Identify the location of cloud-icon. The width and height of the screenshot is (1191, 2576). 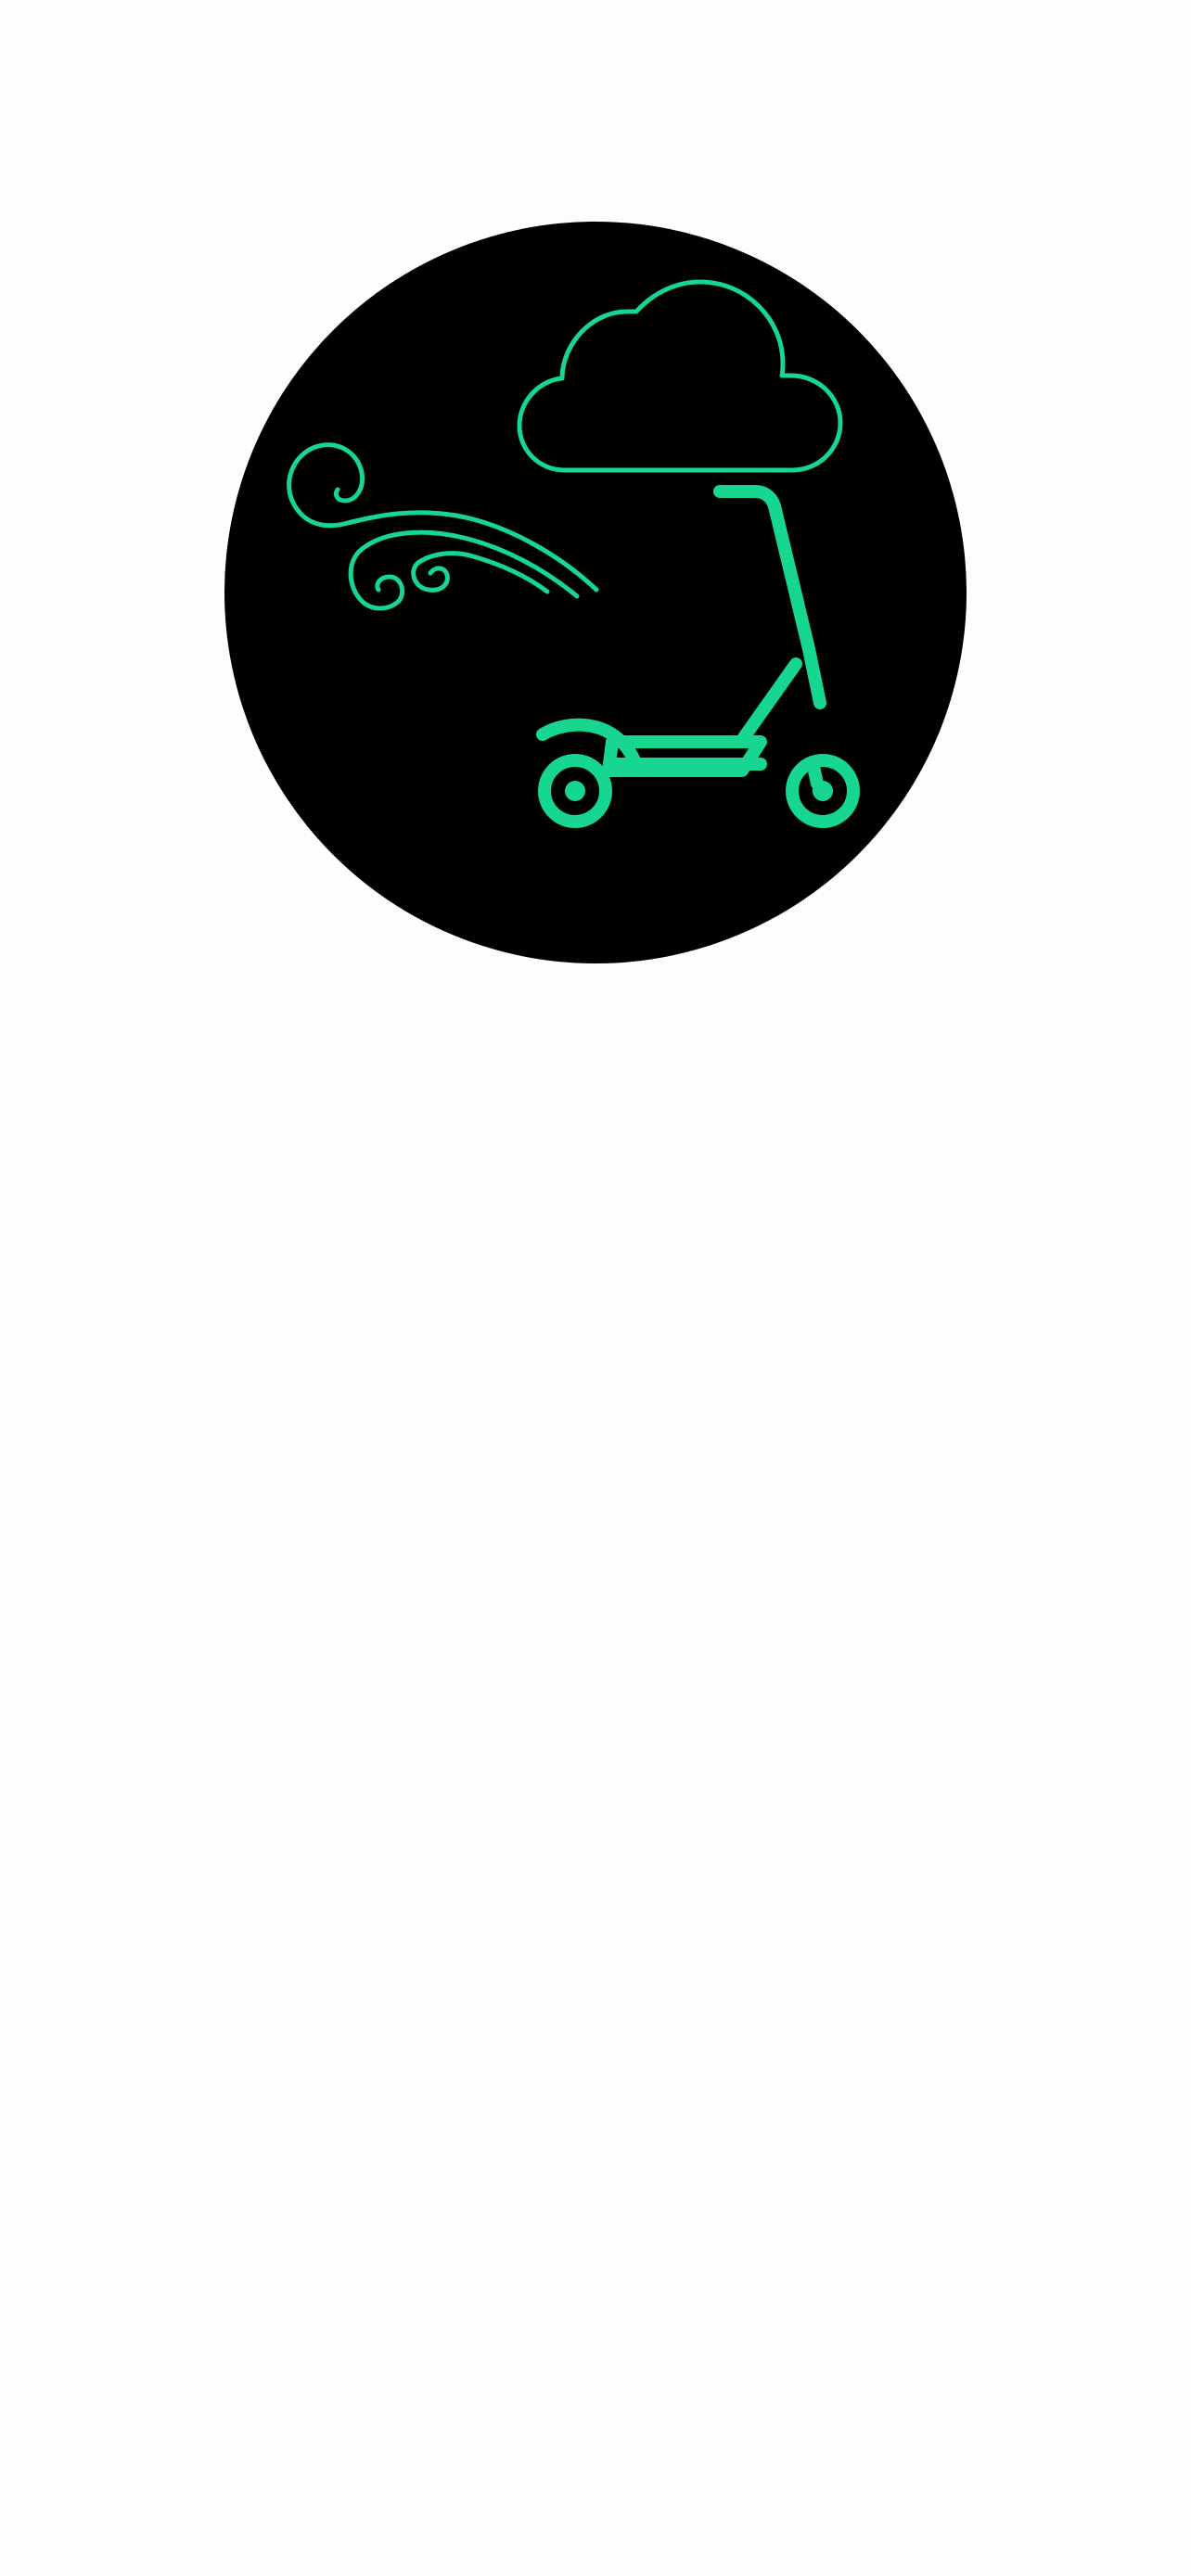
(680, 376).